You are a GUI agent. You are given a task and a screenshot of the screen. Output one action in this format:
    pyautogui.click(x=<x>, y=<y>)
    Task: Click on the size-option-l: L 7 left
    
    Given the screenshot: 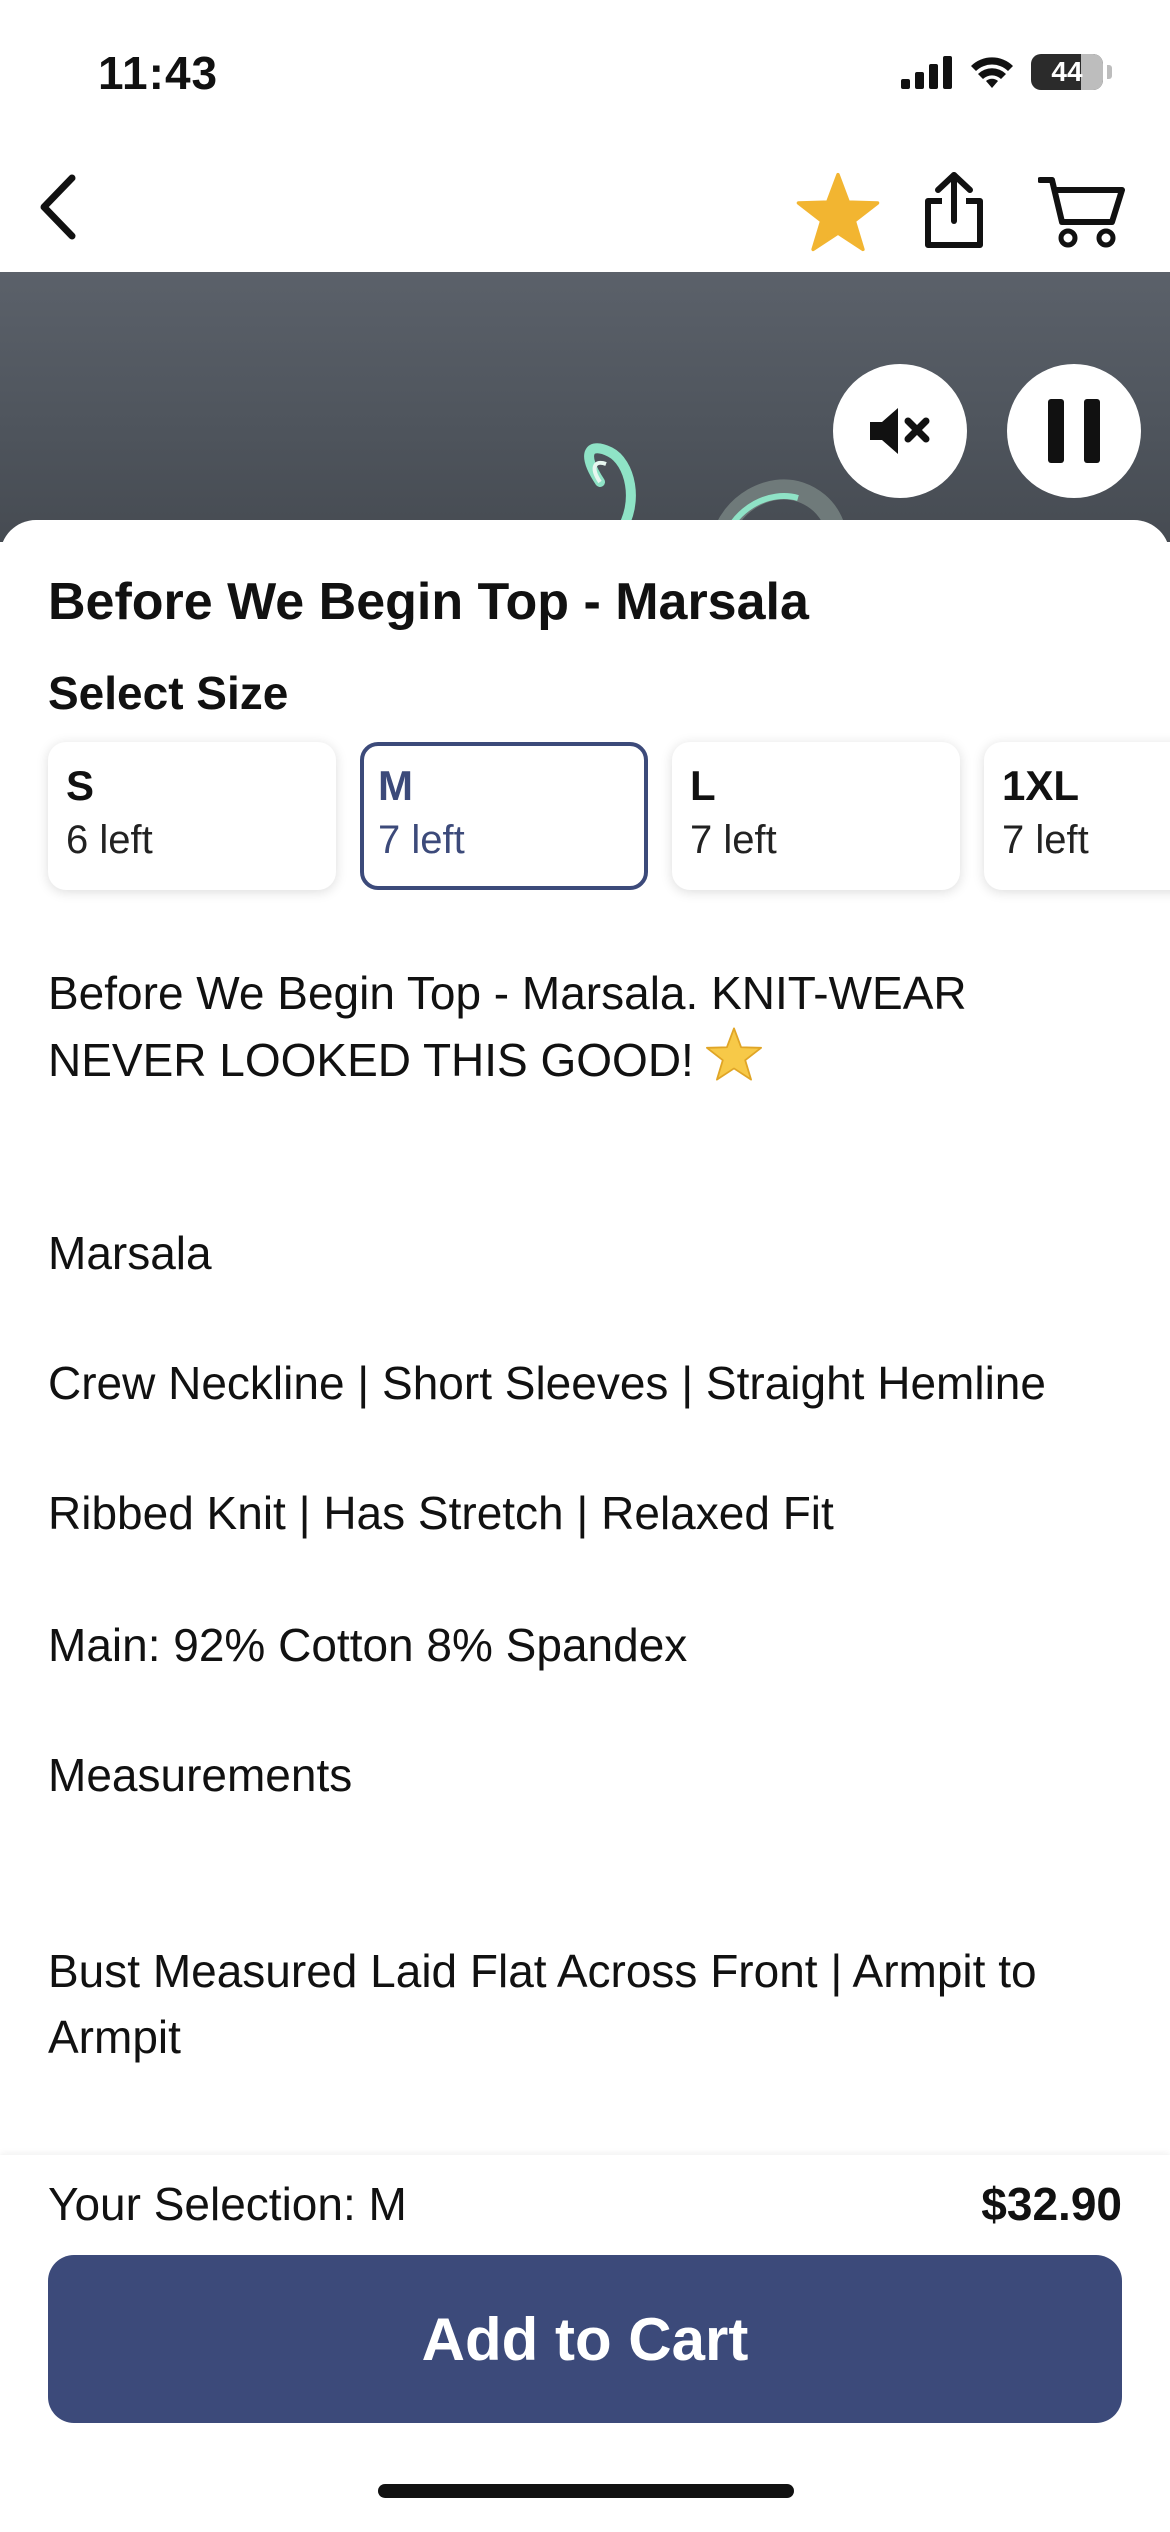 What is the action you would take?
    pyautogui.click(x=816, y=816)
    